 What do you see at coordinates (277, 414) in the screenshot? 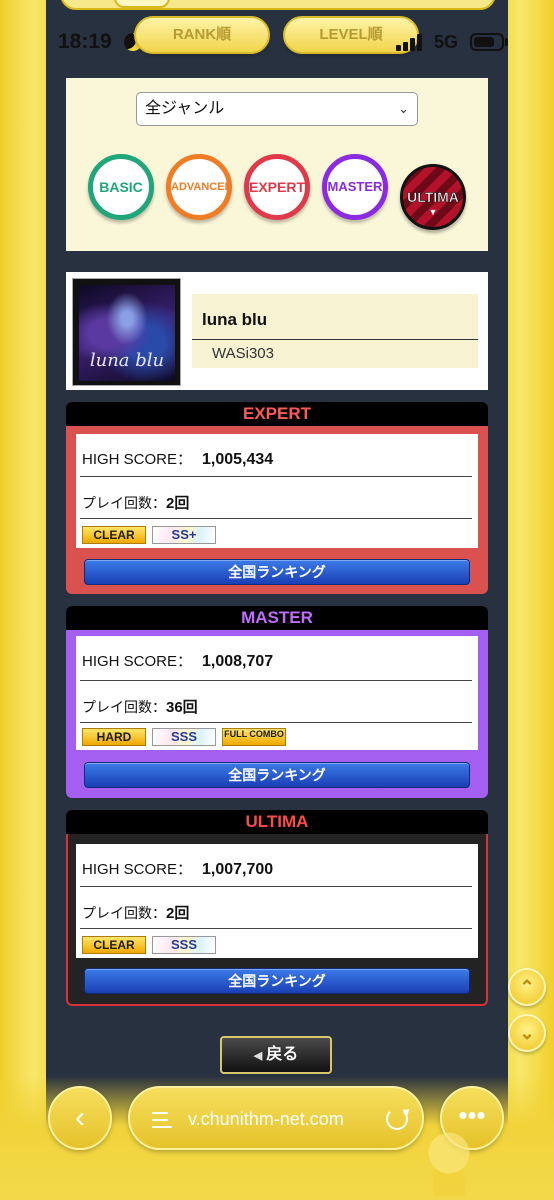
I see `result-title-expert: EXPERT` at bounding box center [277, 414].